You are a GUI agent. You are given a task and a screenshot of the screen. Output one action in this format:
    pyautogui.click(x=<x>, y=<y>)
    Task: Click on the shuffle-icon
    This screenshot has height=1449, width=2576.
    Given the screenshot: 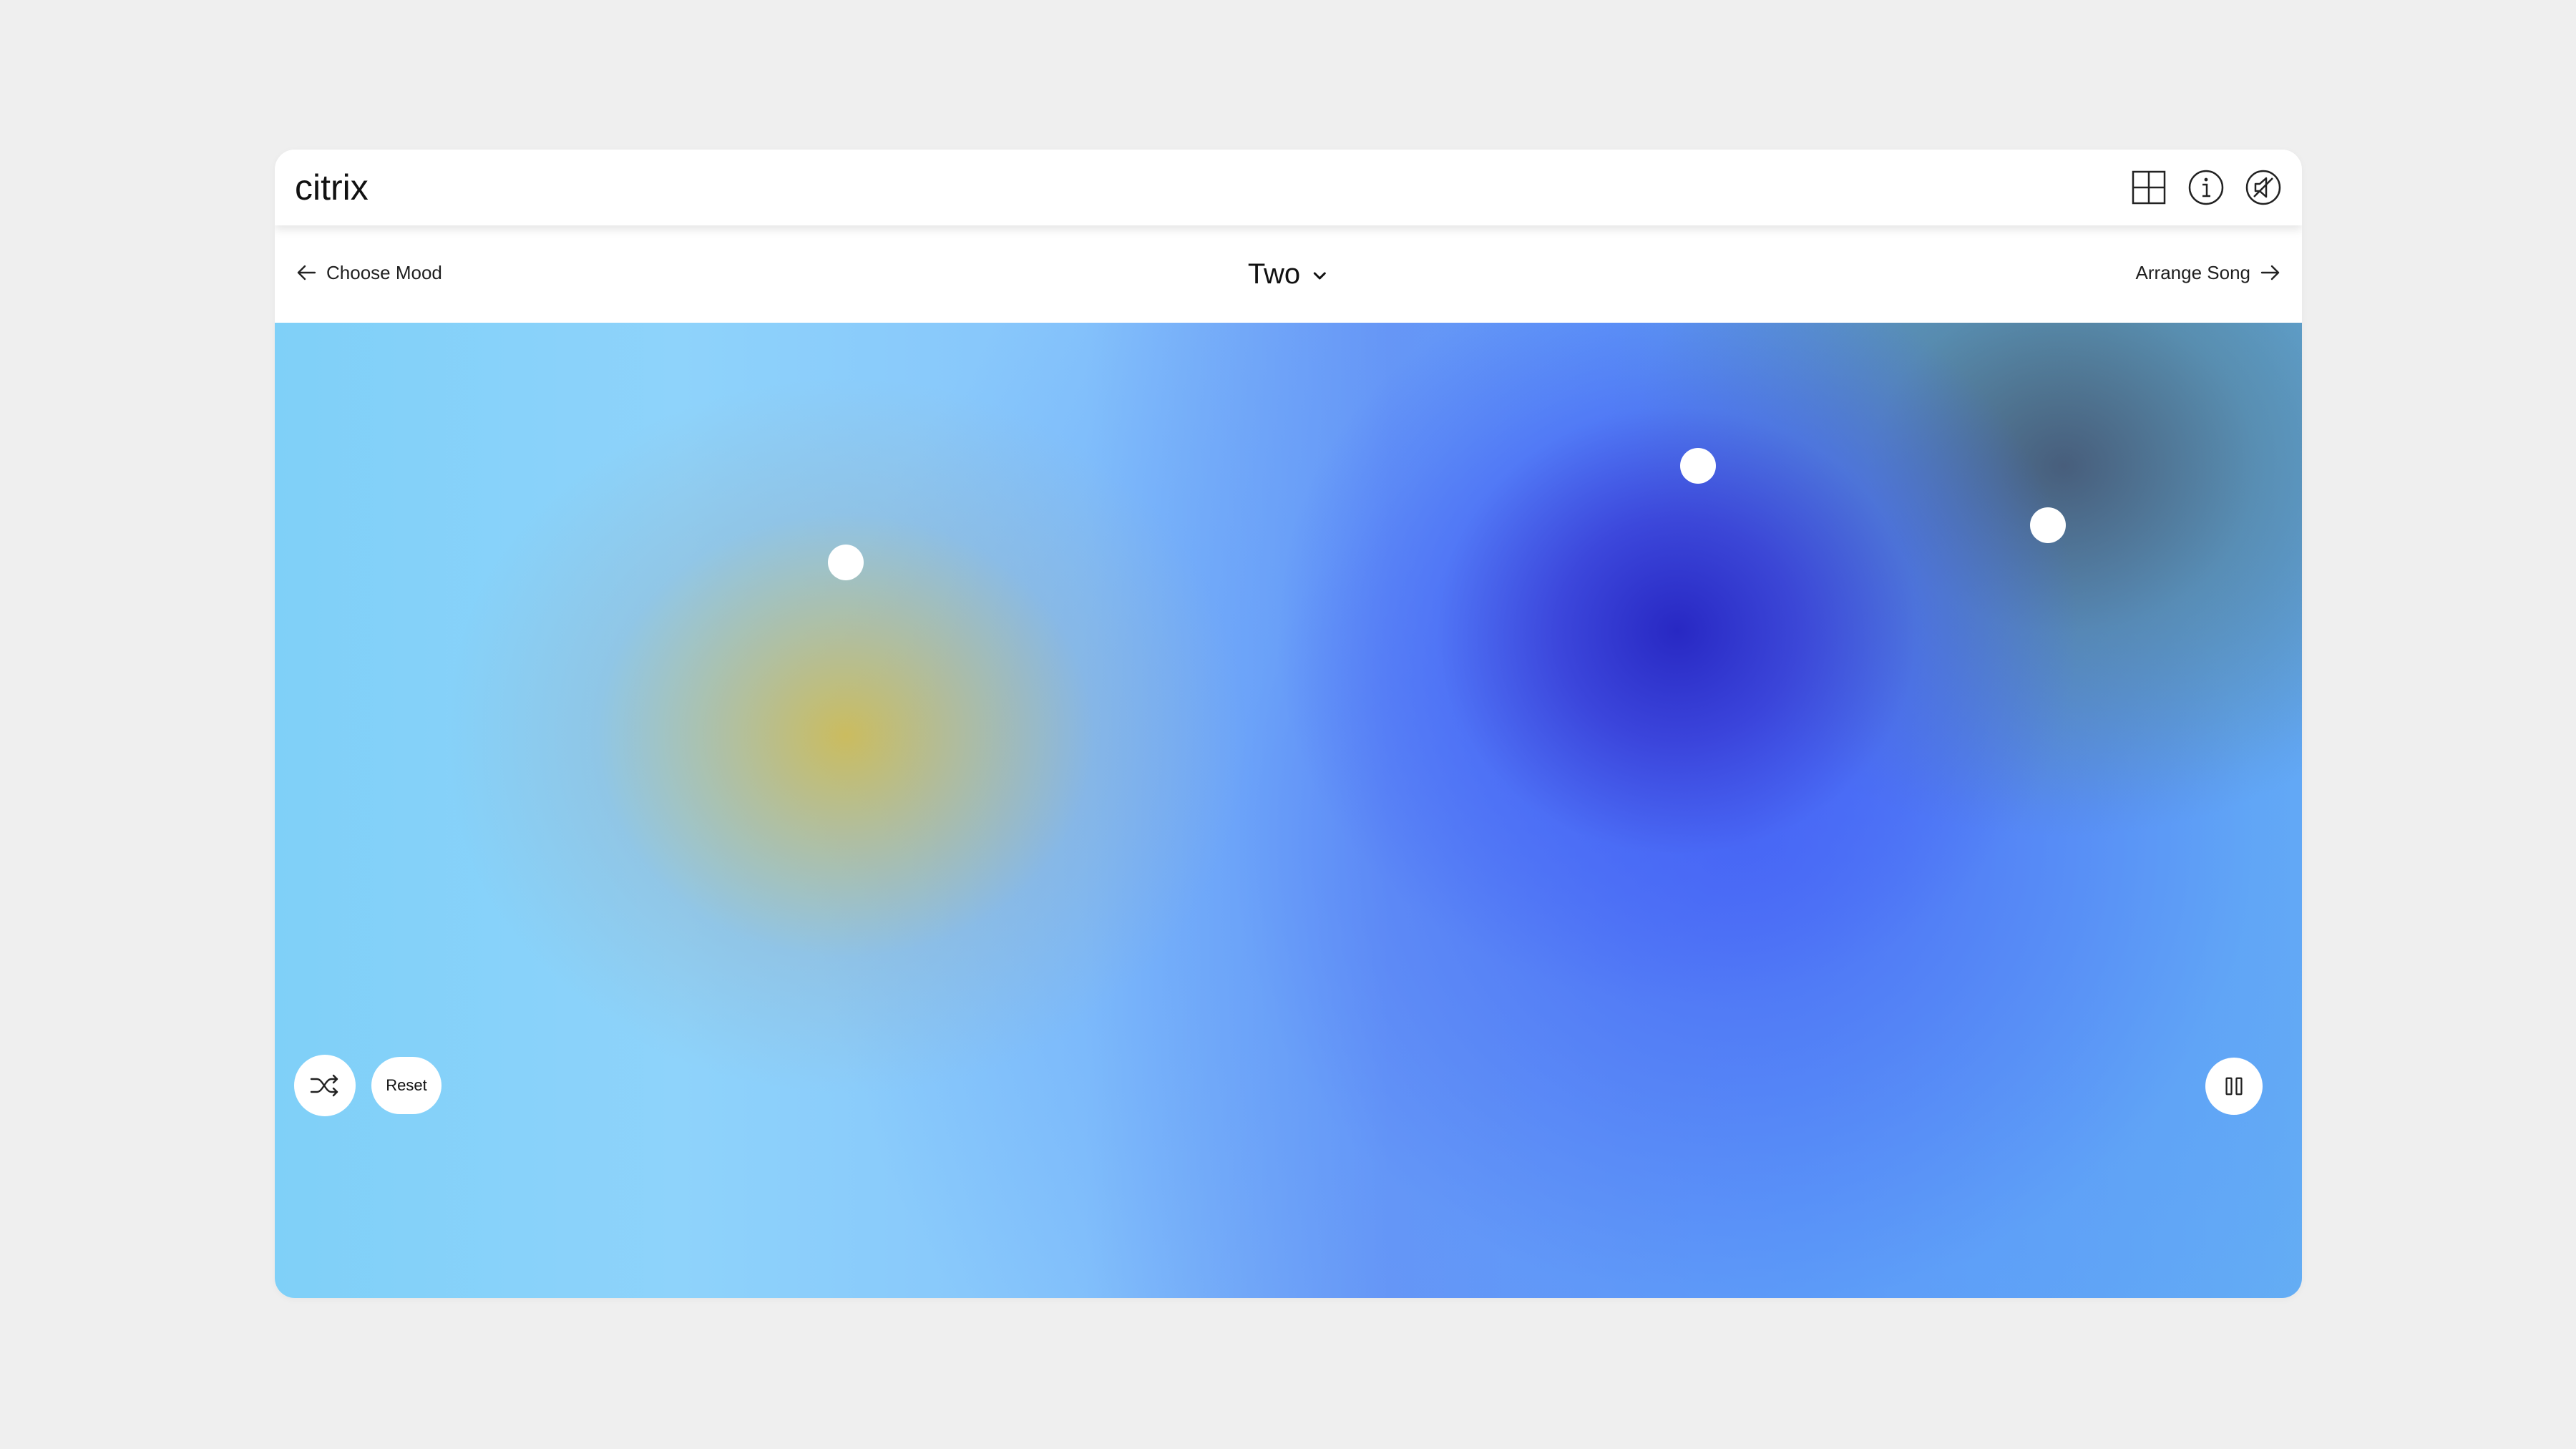 What is the action you would take?
    pyautogui.click(x=324, y=1085)
    